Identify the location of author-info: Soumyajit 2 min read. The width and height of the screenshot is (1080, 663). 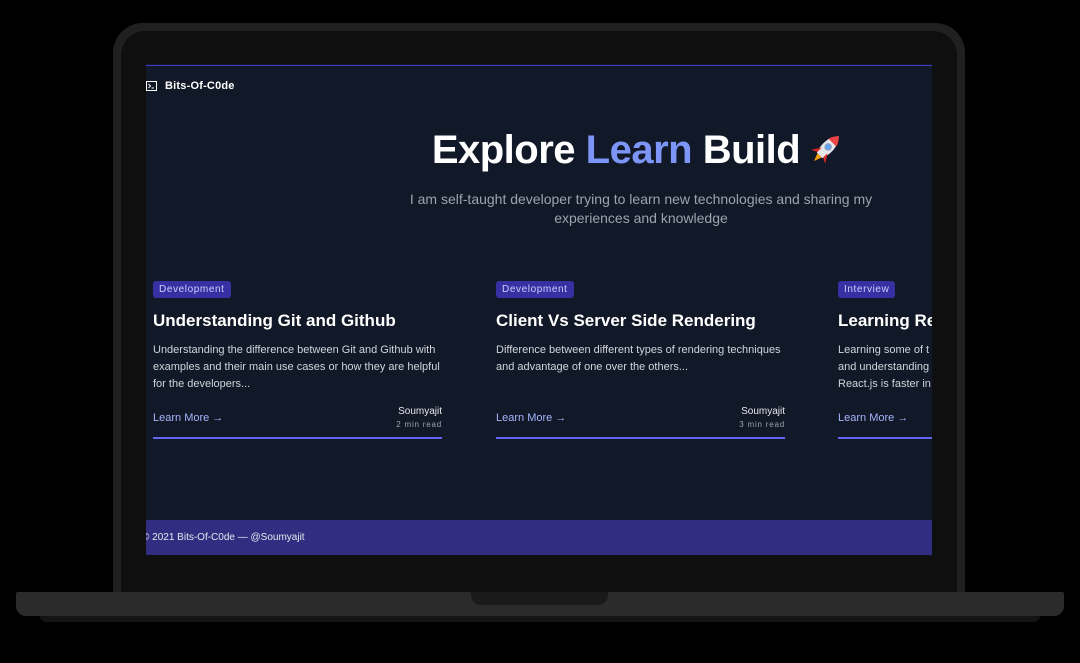
(419, 417).